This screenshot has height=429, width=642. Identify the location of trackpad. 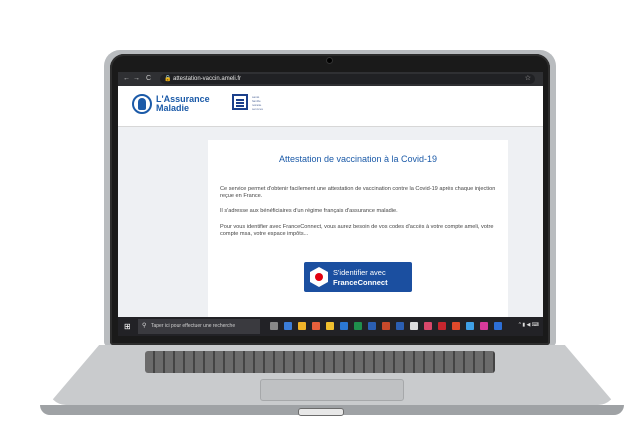
(332, 390).